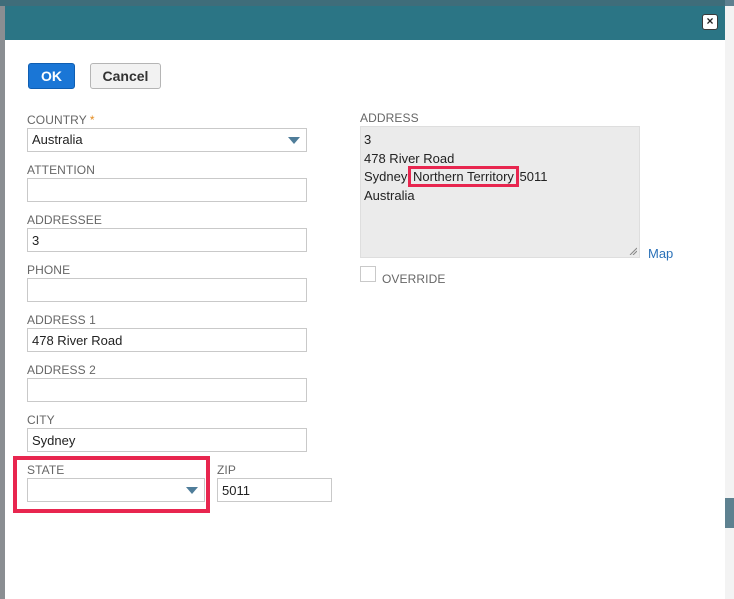 This screenshot has width=734, height=599. What do you see at coordinates (660, 253) in the screenshot?
I see `map-link: Map` at bounding box center [660, 253].